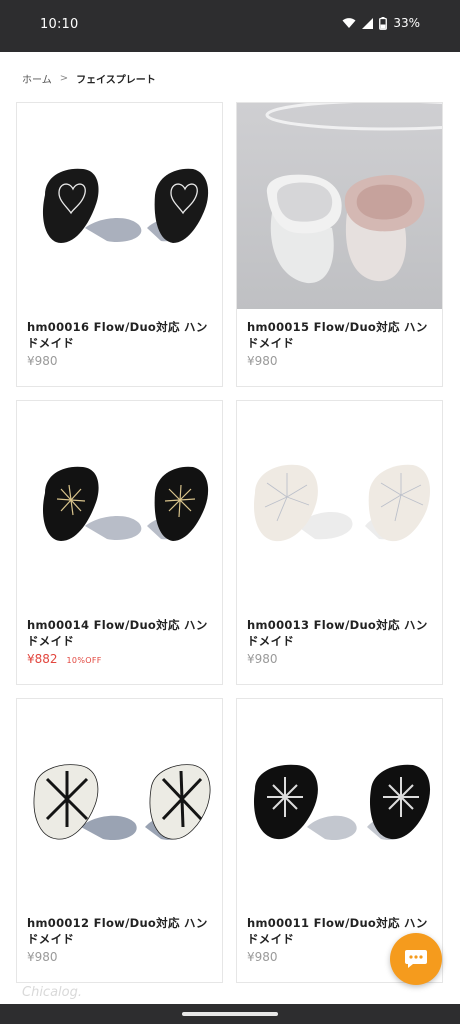 The width and height of the screenshot is (460, 1024). I want to click on product-title: hm00016 Flow/Duo対応 ハンドメイド, so click(121, 335).